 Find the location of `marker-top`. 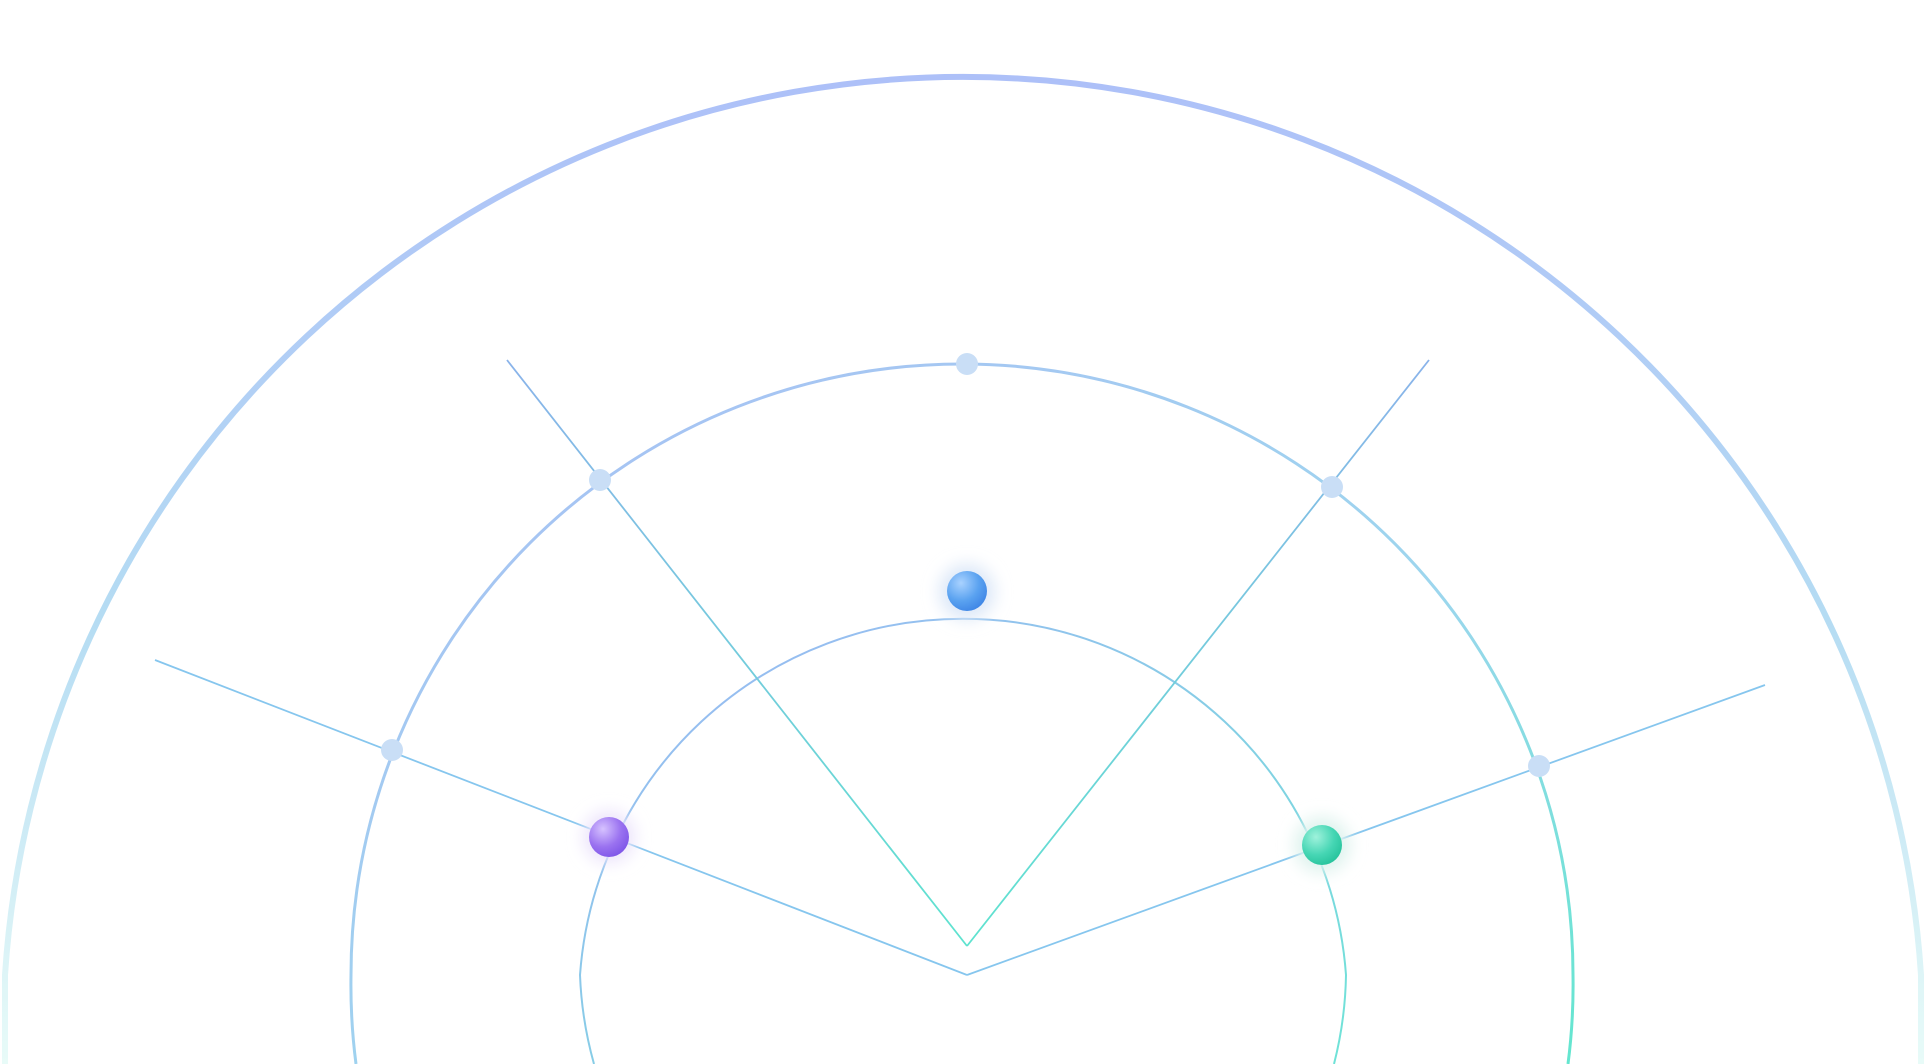

marker-top is located at coordinates (967, 364).